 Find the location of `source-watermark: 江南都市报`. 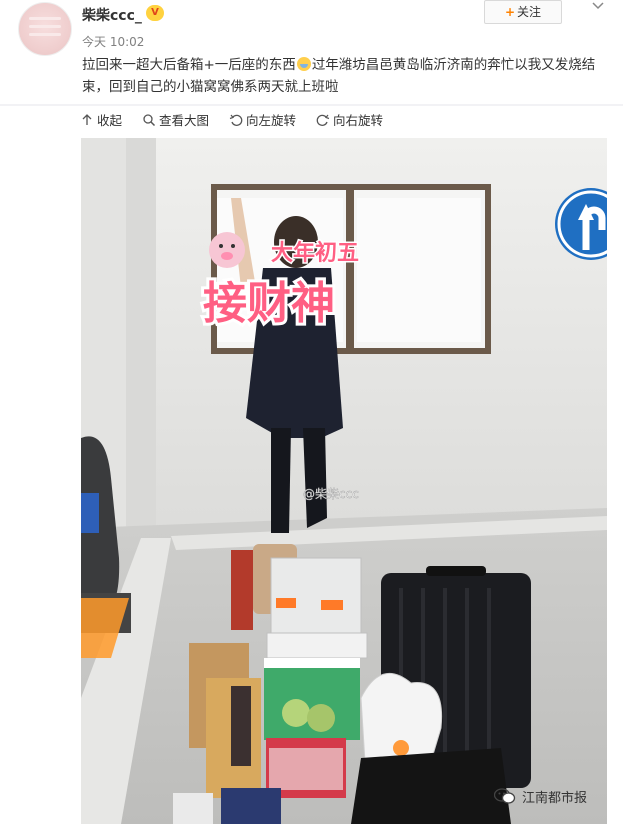

source-watermark: 江南都市报 is located at coordinates (554, 796).